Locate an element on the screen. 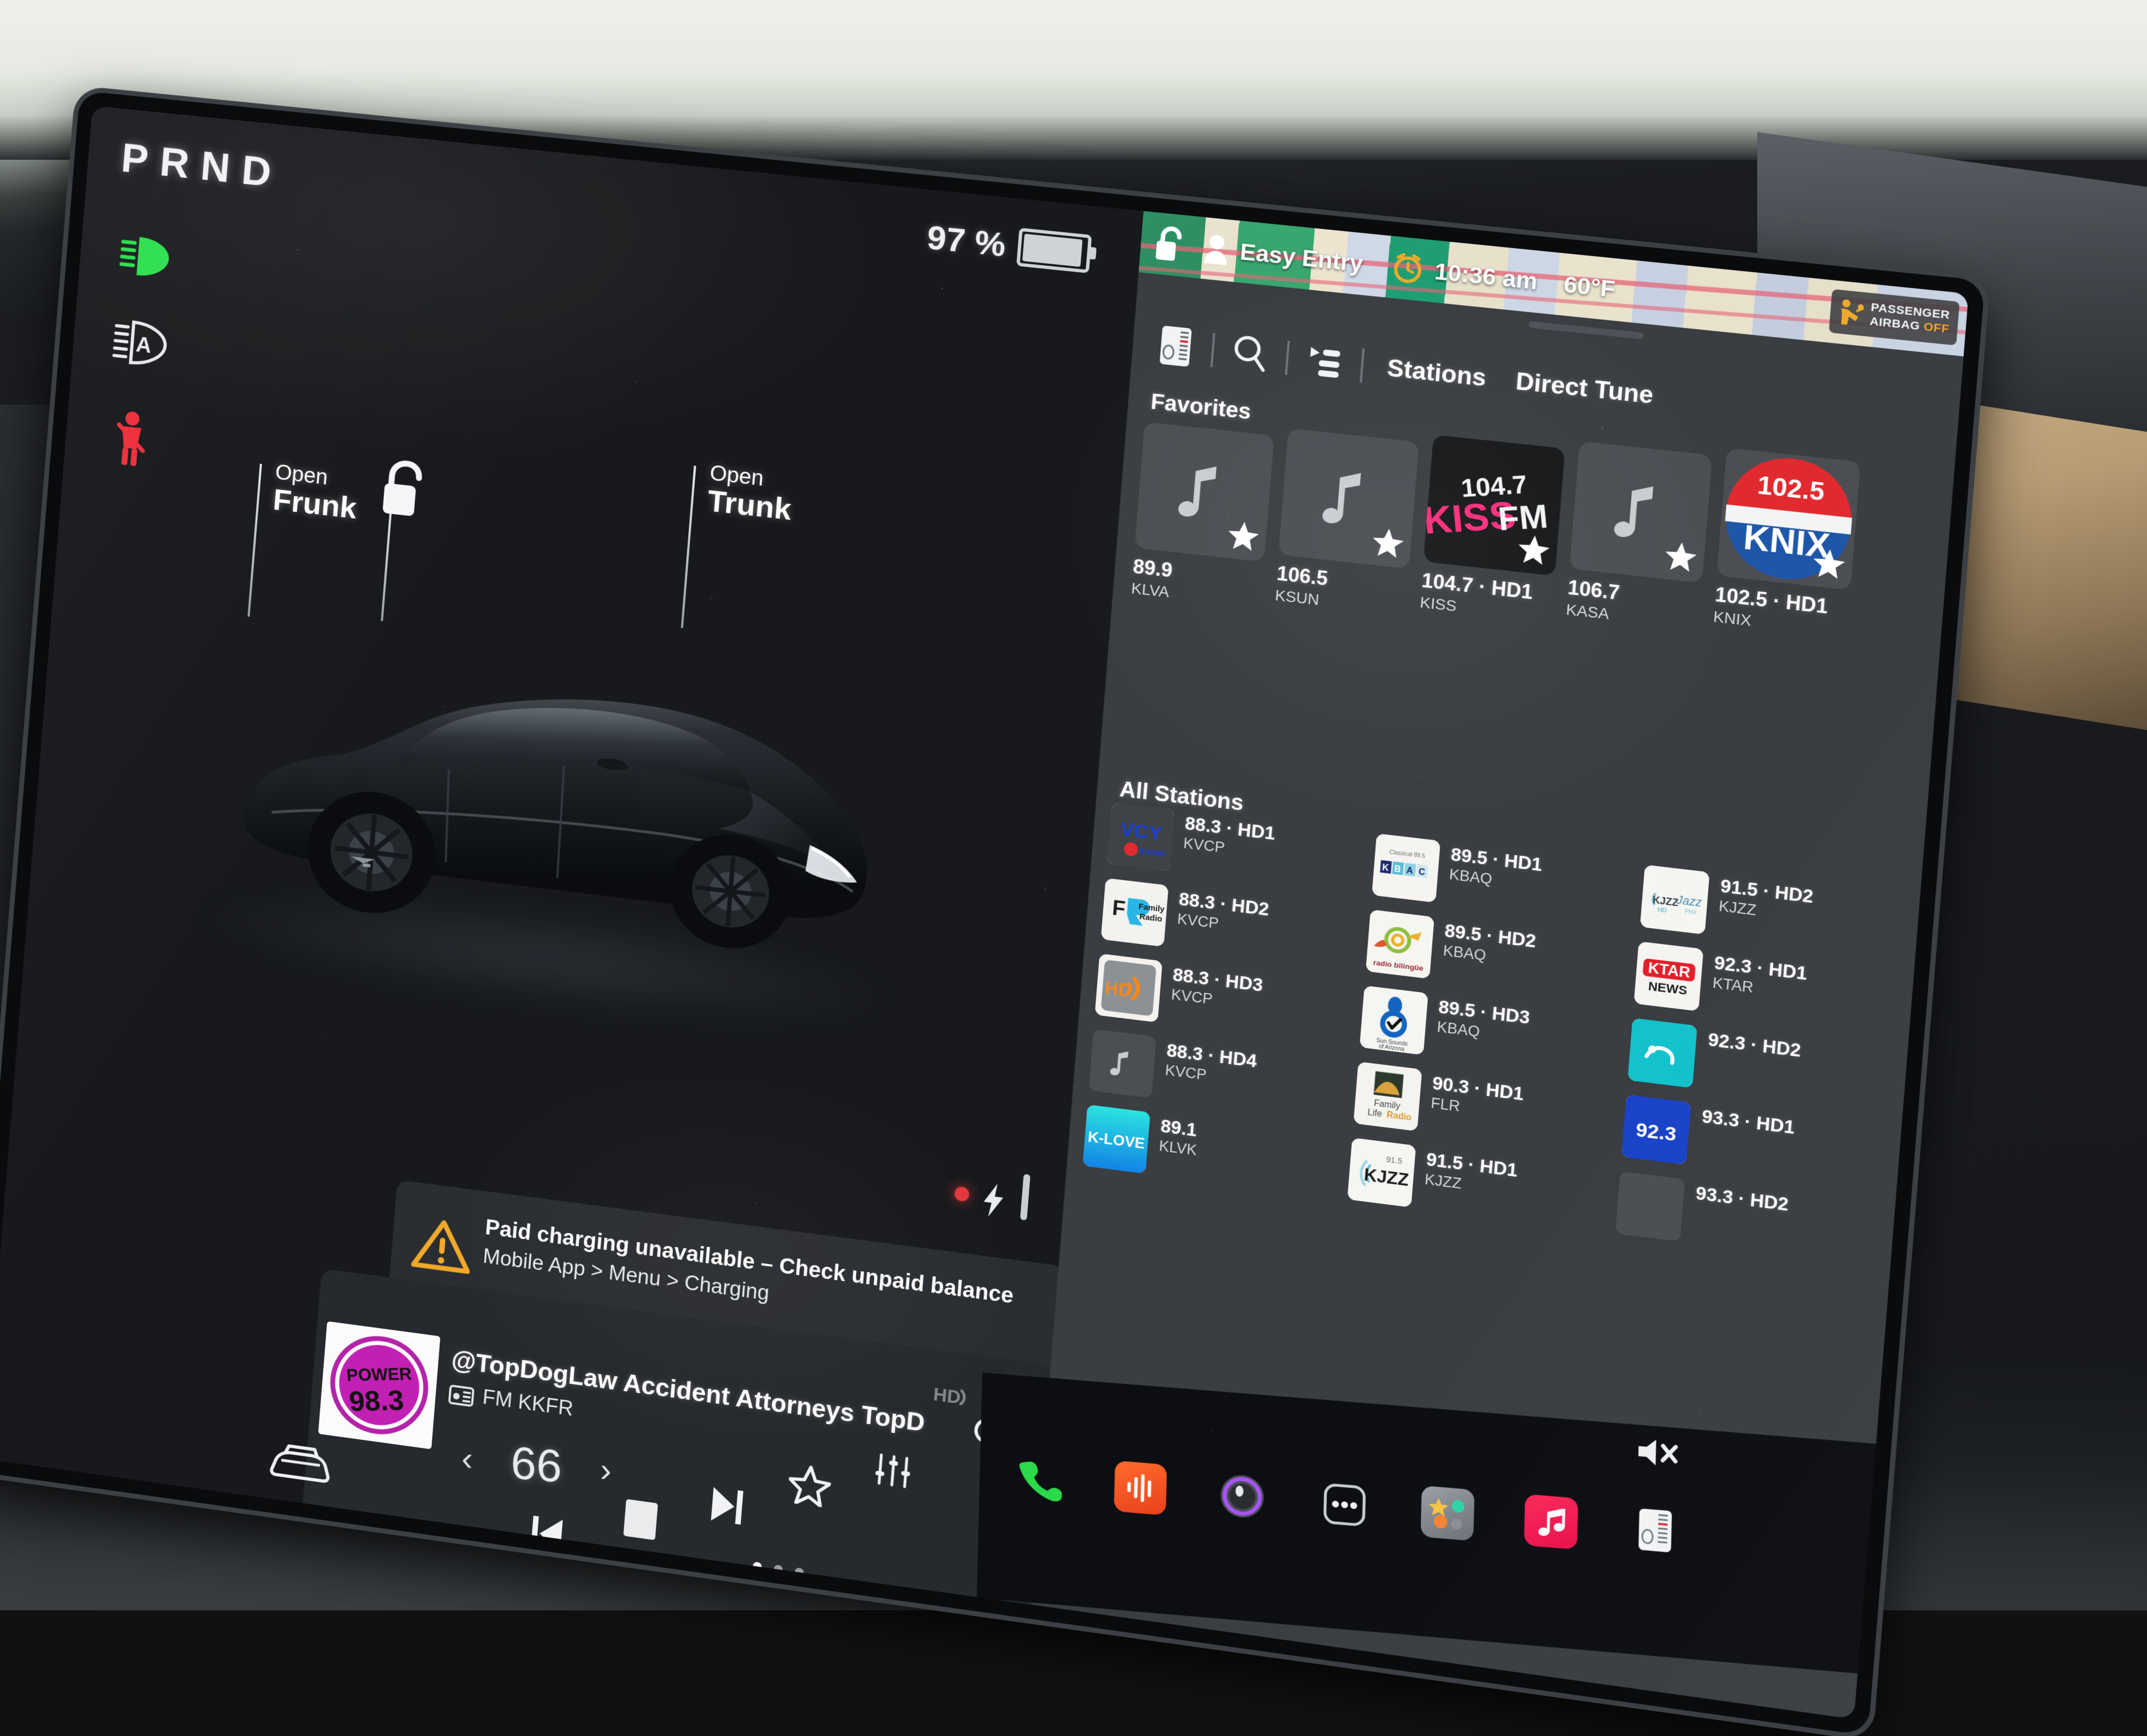 The width and height of the screenshot is (2147, 1736). vehicle-controls-icon is located at coordinates (300, 1465).